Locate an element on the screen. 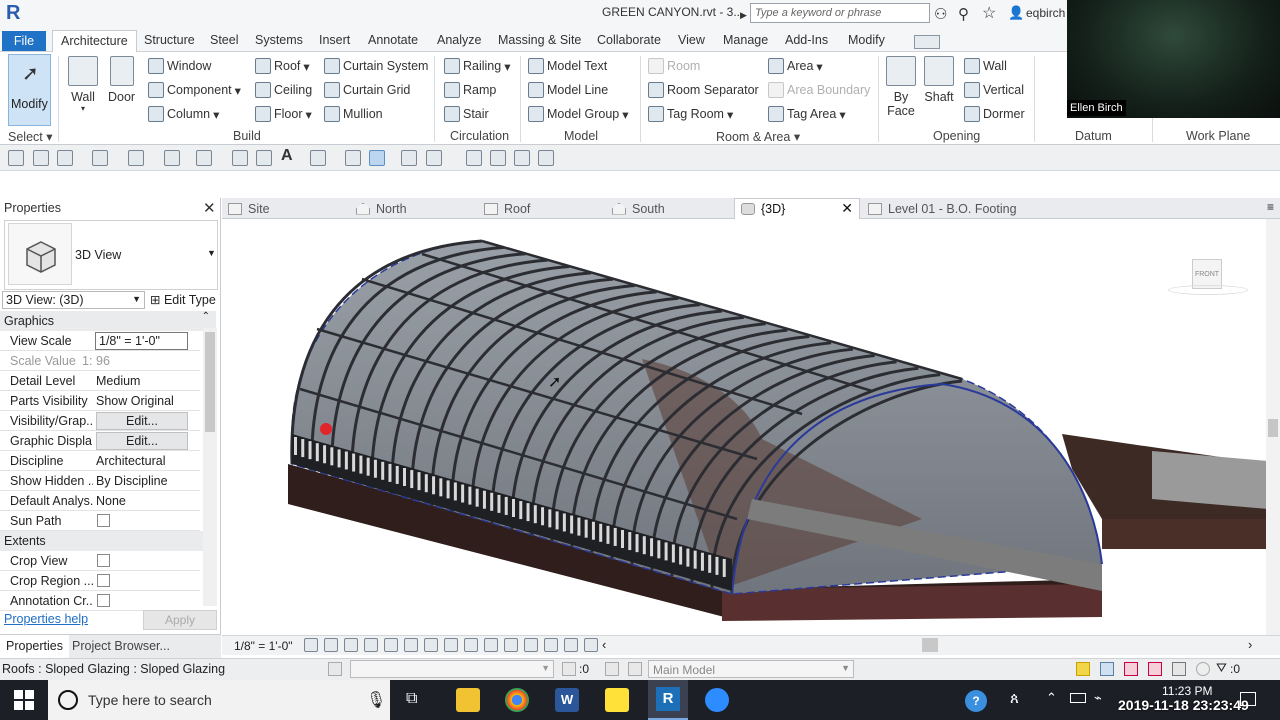 The image size is (1280, 720). revit-taskbar-button: R is located at coordinates (668, 700).